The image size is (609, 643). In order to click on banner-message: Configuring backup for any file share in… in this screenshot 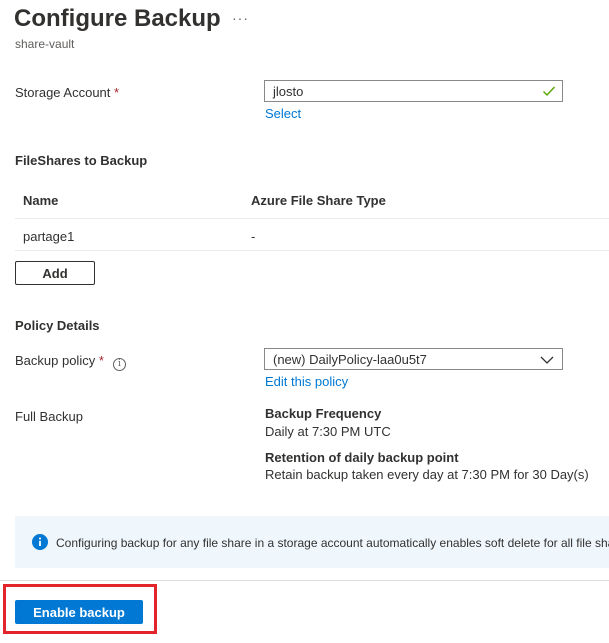, I will do `click(332, 543)`.